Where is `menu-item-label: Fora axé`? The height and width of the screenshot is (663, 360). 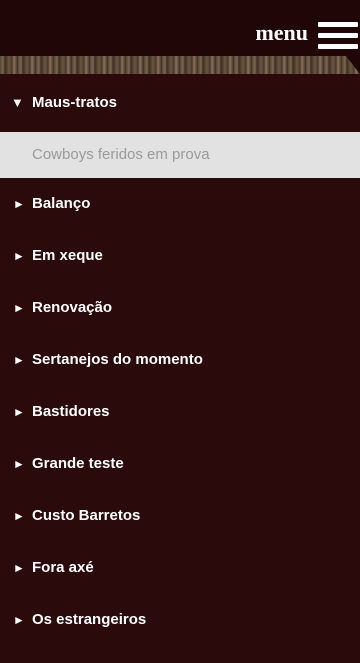 menu-item-label: Fora axé is located at coordinates (63, 567).